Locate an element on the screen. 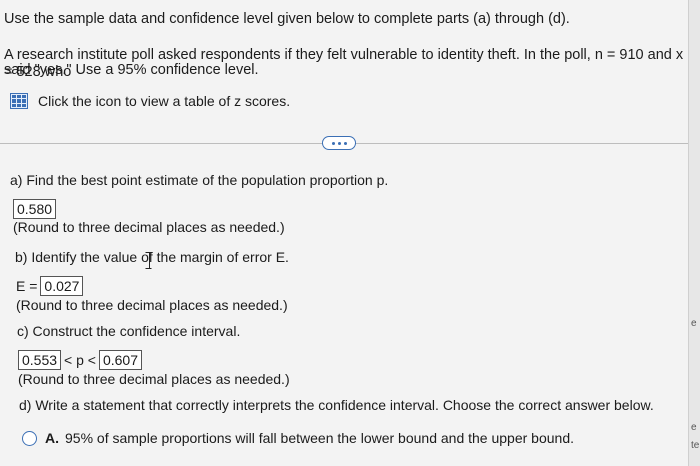 This screenshot has width=700, height=466. part-a-answer-row: 0.580 is located at coordinates (35, 209).